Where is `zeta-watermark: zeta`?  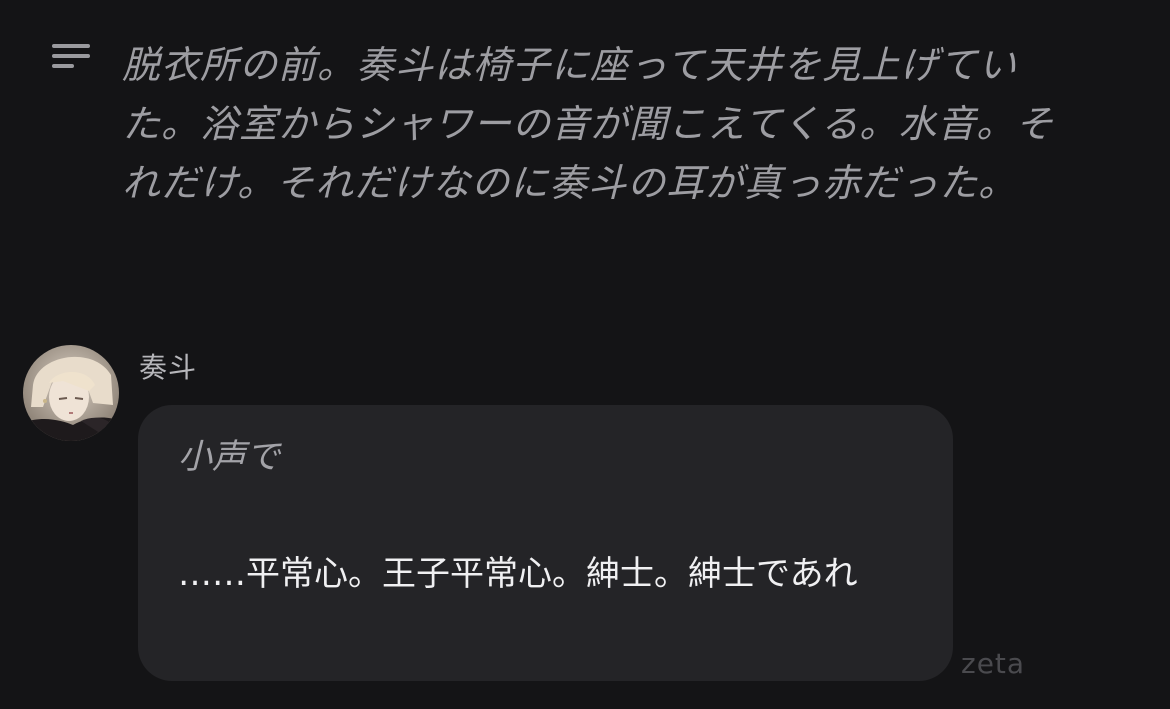 zeta-watermark: zeta is located at coordinates (993, 663).